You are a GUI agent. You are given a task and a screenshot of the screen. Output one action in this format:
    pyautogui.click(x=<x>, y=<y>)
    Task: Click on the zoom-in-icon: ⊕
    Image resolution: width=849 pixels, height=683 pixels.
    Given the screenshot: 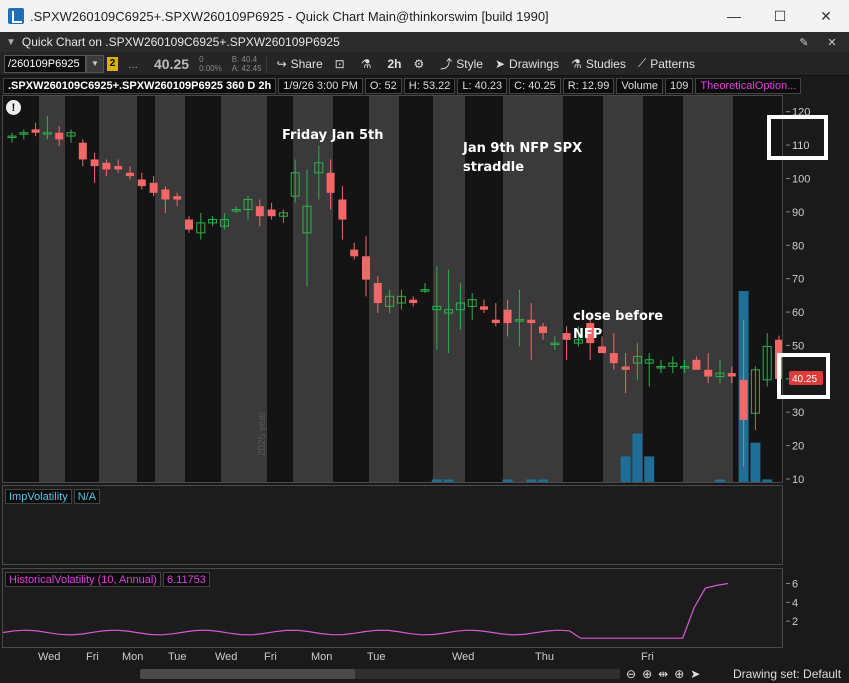 What is the action you would take?
    pyautogui.click(x=647, y=674)
    